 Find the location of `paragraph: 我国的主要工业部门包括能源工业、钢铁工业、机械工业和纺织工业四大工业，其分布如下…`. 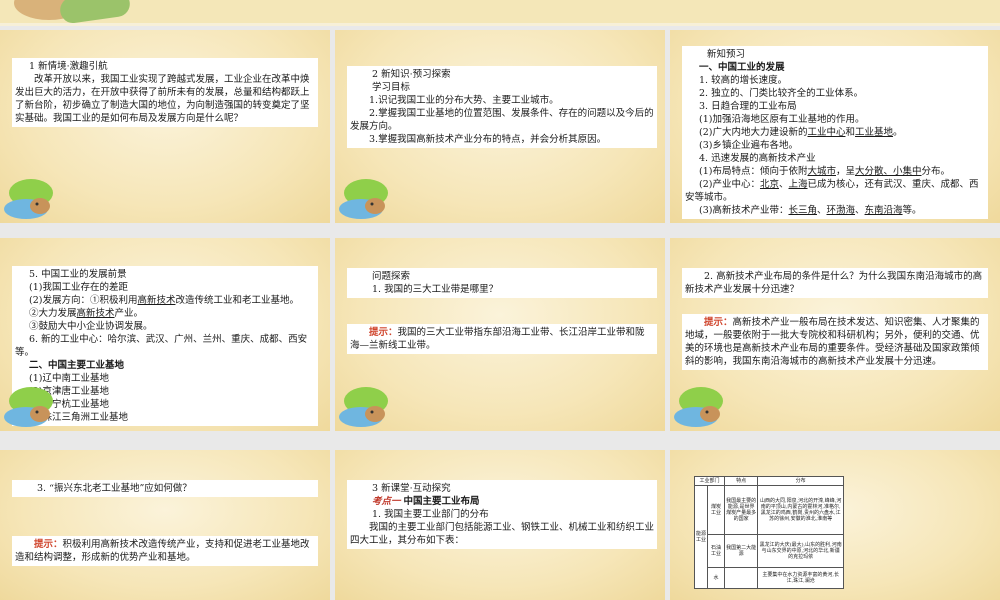

paragraph: 我国的主要工业部门包括能源工业、钢铁工业、机械工业和纺织工业四大工业，其分布如下… is located at coordinates (502, 534).